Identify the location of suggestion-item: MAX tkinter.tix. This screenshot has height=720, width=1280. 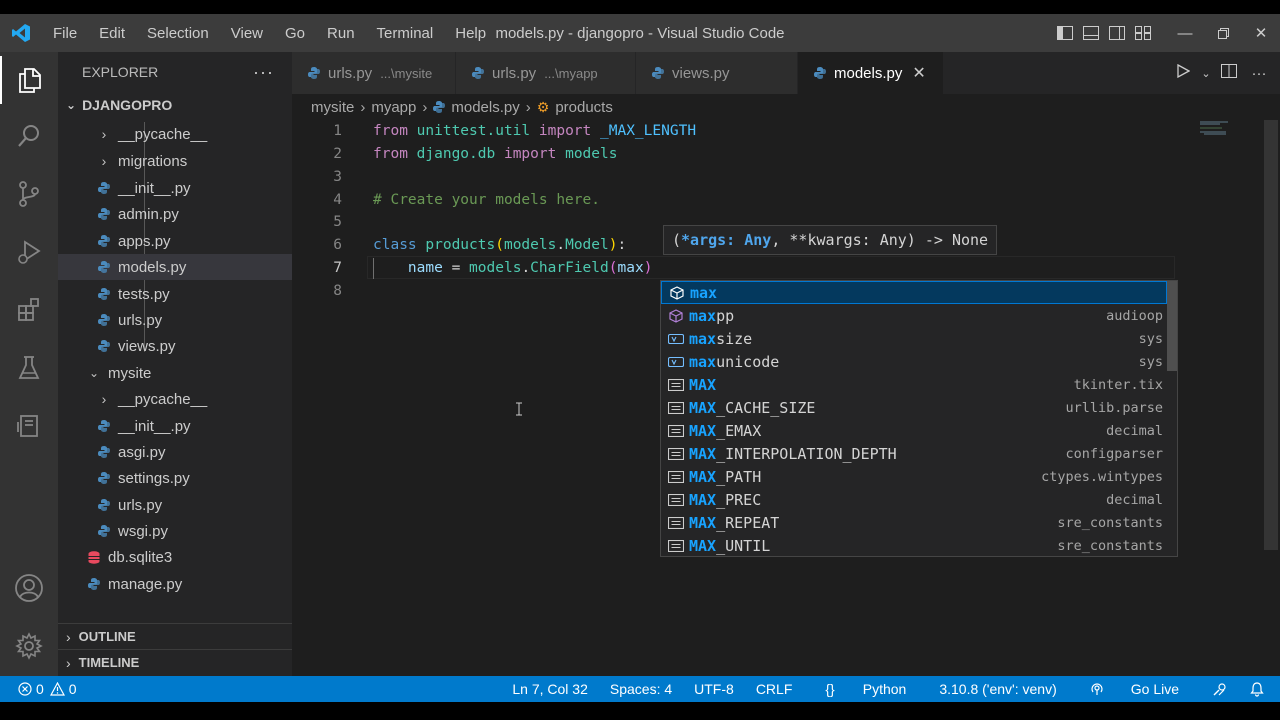
(914, 384).